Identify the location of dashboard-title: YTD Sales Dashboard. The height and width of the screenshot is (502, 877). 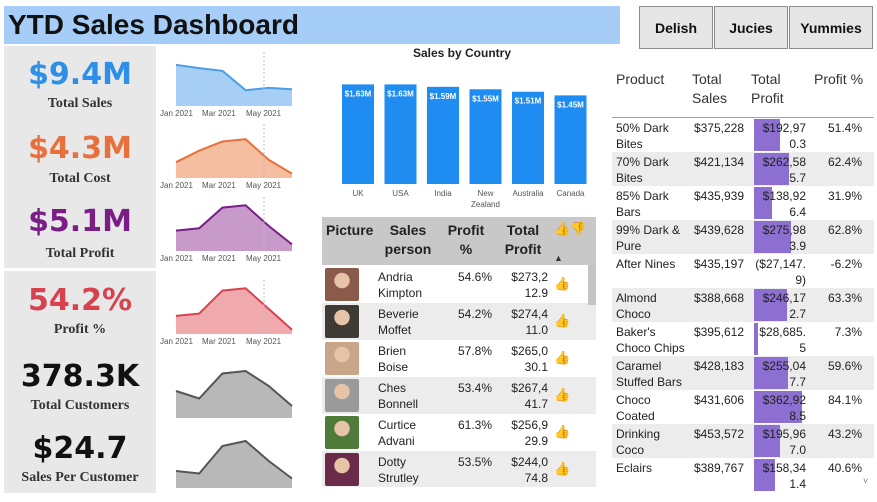
(153, 24).